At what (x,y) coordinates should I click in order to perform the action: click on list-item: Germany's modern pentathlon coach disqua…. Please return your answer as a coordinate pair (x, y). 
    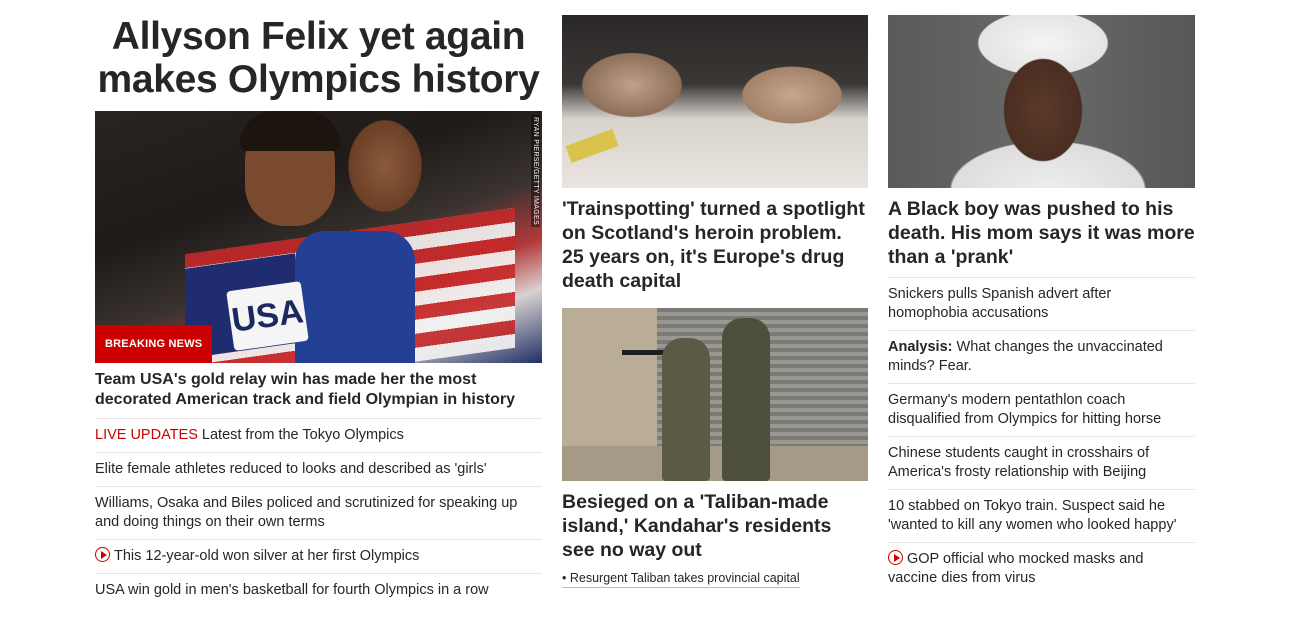
    Looking at the image, I should click on (1041, 410).